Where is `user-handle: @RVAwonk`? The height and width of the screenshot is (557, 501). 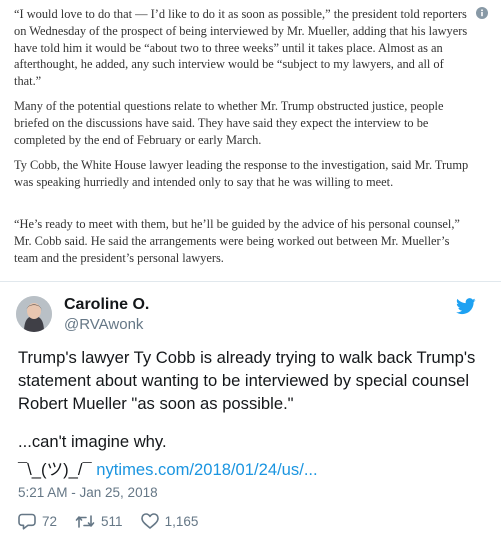
user-handle: @RVAwonk is located at coordinates (103, 324).